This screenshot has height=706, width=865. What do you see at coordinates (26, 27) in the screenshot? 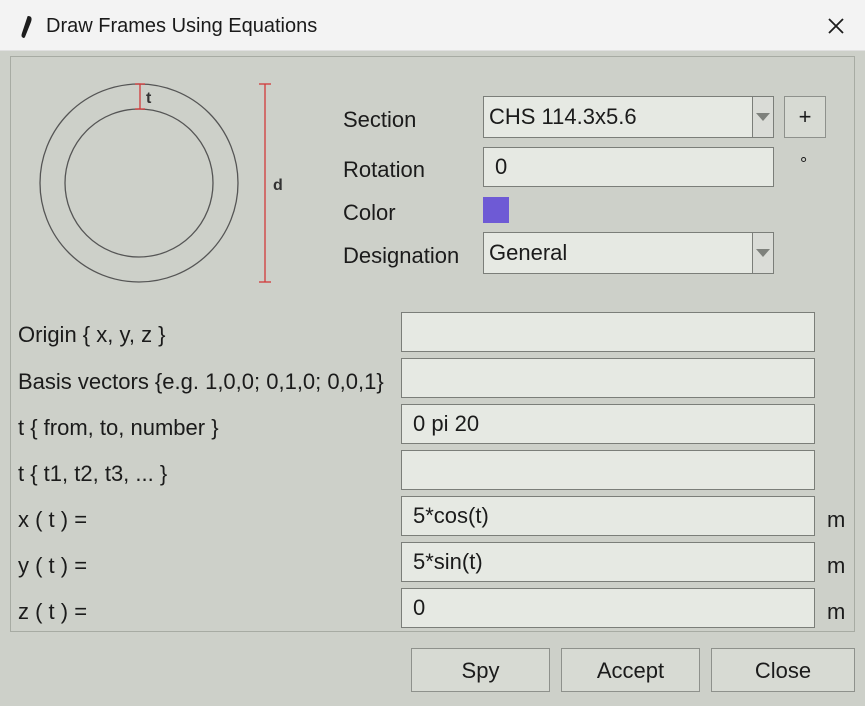
I see `pen-icon` at bounding box center [26, 27].